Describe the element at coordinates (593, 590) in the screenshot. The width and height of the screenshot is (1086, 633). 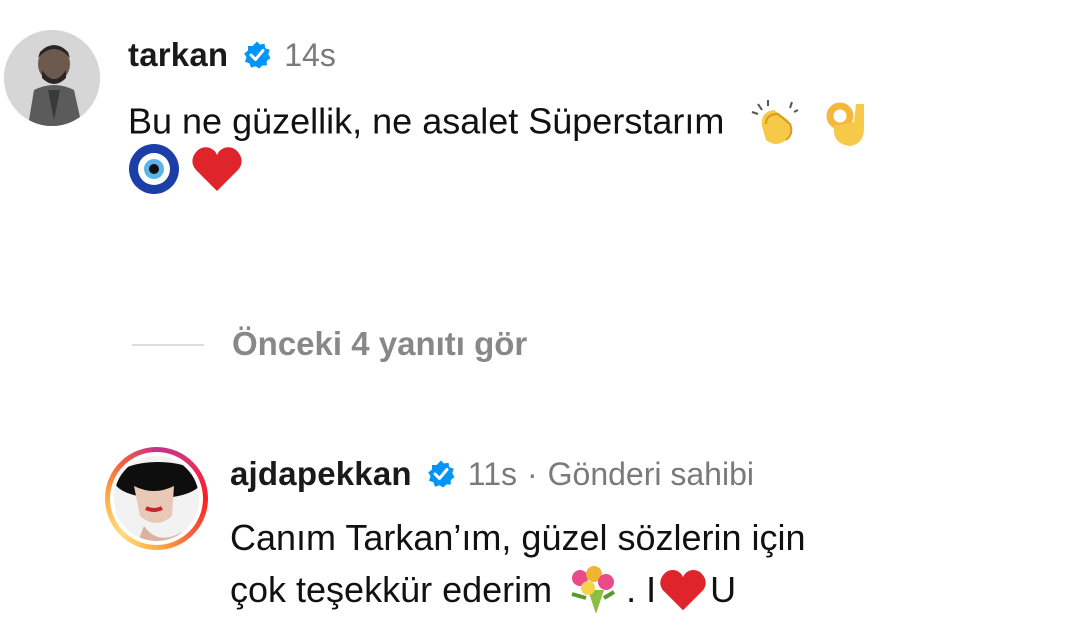
I see `bouquet-emoji-icon` at that location.